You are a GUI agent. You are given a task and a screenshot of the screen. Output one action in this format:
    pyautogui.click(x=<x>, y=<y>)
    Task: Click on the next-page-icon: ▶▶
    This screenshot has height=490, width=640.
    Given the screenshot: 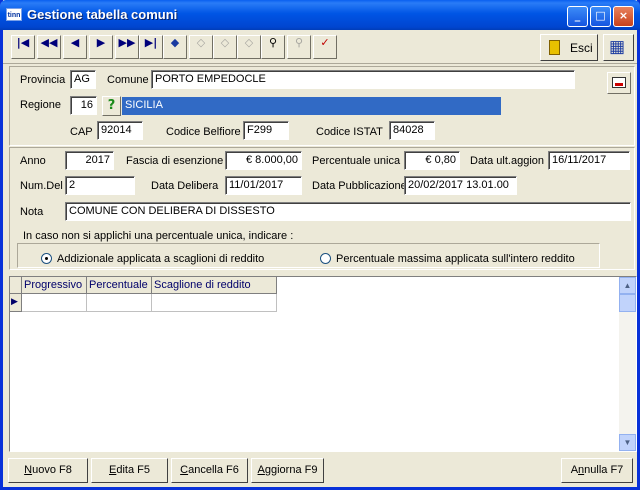 What is the action you would take?
    pyautogui.click(x=127, y=42)
    